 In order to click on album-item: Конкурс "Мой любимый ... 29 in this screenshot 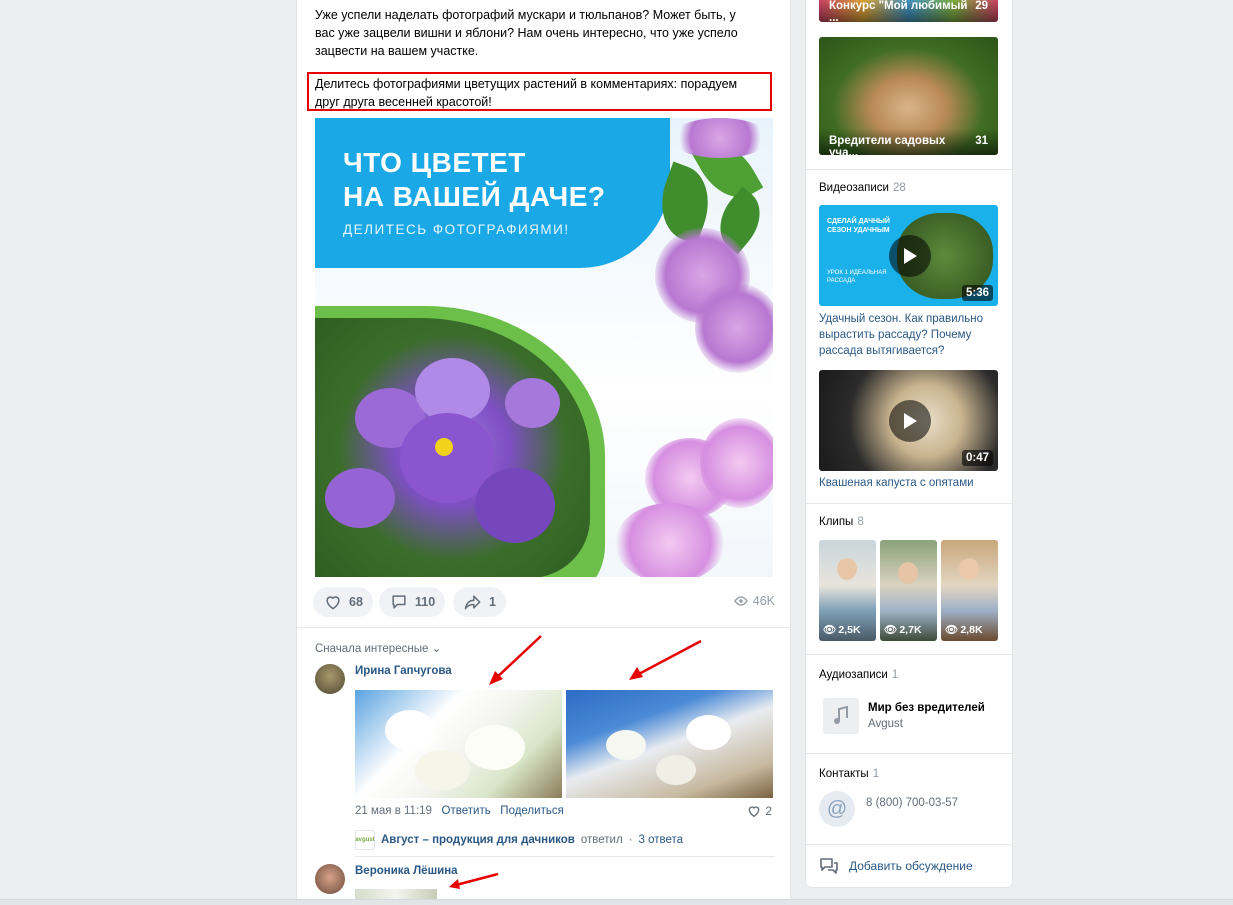, I will do `click(908, 11)`.